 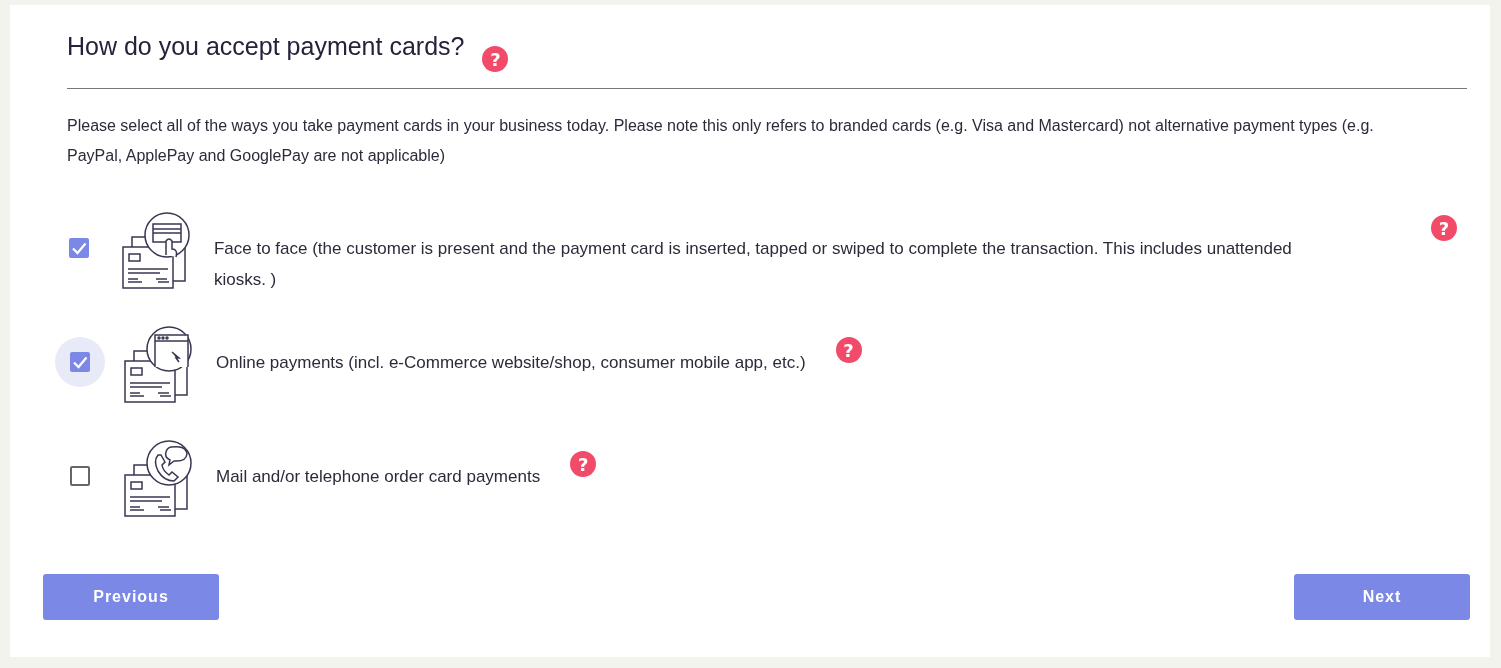 I want to click on checkbox, so click(x=80, y=362).